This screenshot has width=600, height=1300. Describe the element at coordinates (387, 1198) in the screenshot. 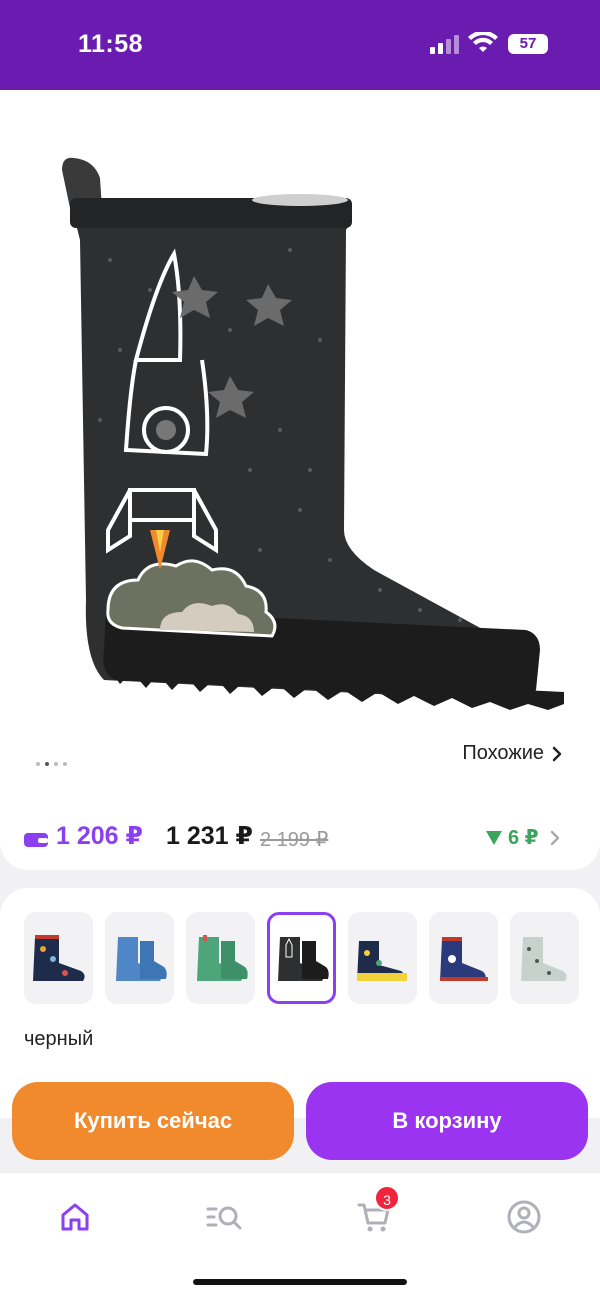

I see `cart-badge: 3` at that location.